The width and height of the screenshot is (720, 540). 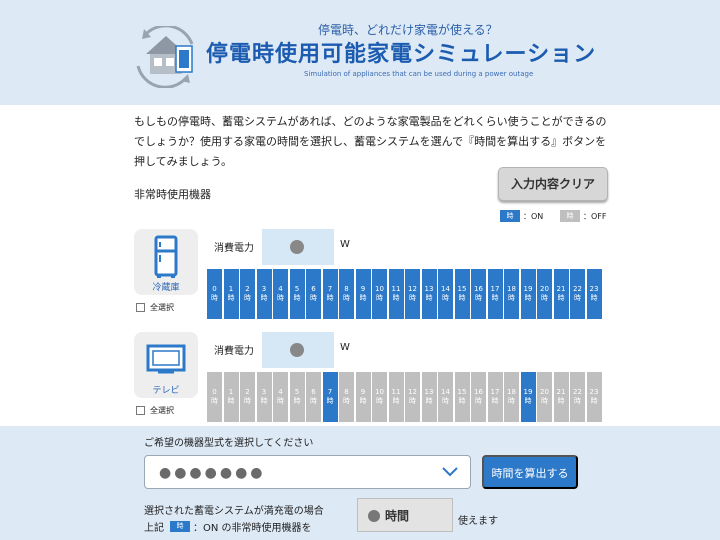 What do you see at coordinates (561, 392) in the screenshot?
I see `hour-number: 21` at bounding box center [561, 392].